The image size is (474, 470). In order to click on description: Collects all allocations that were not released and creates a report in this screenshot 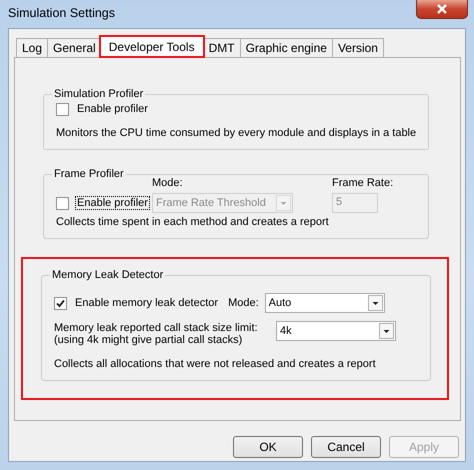, I will do `click(215, 364)`.